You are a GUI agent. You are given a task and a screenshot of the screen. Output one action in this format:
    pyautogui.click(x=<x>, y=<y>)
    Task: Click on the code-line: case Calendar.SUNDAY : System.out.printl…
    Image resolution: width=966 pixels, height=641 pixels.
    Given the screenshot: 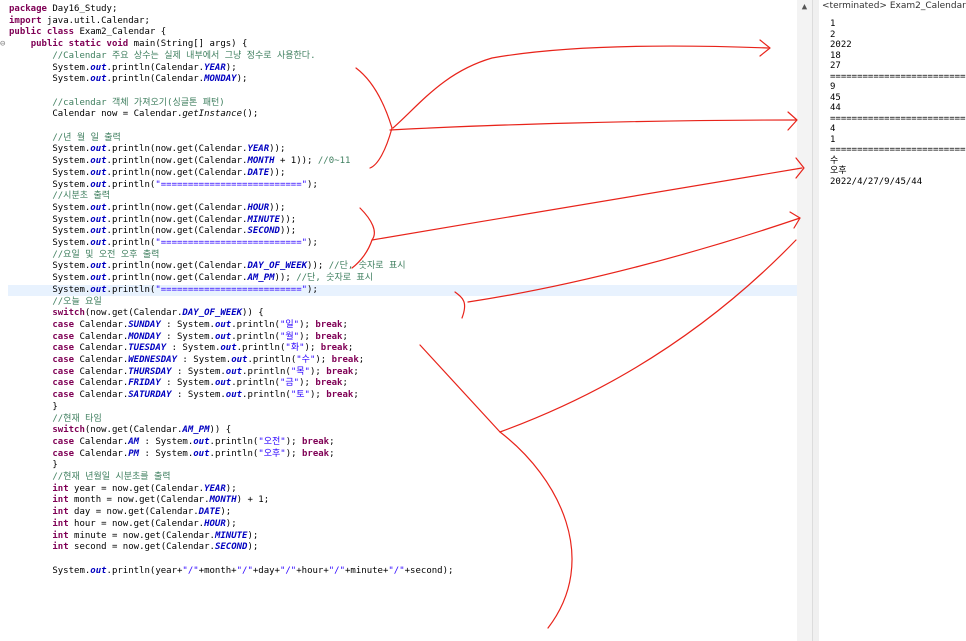 What is the action you would take?
    pyautogui.click(x=178, y=325)
    